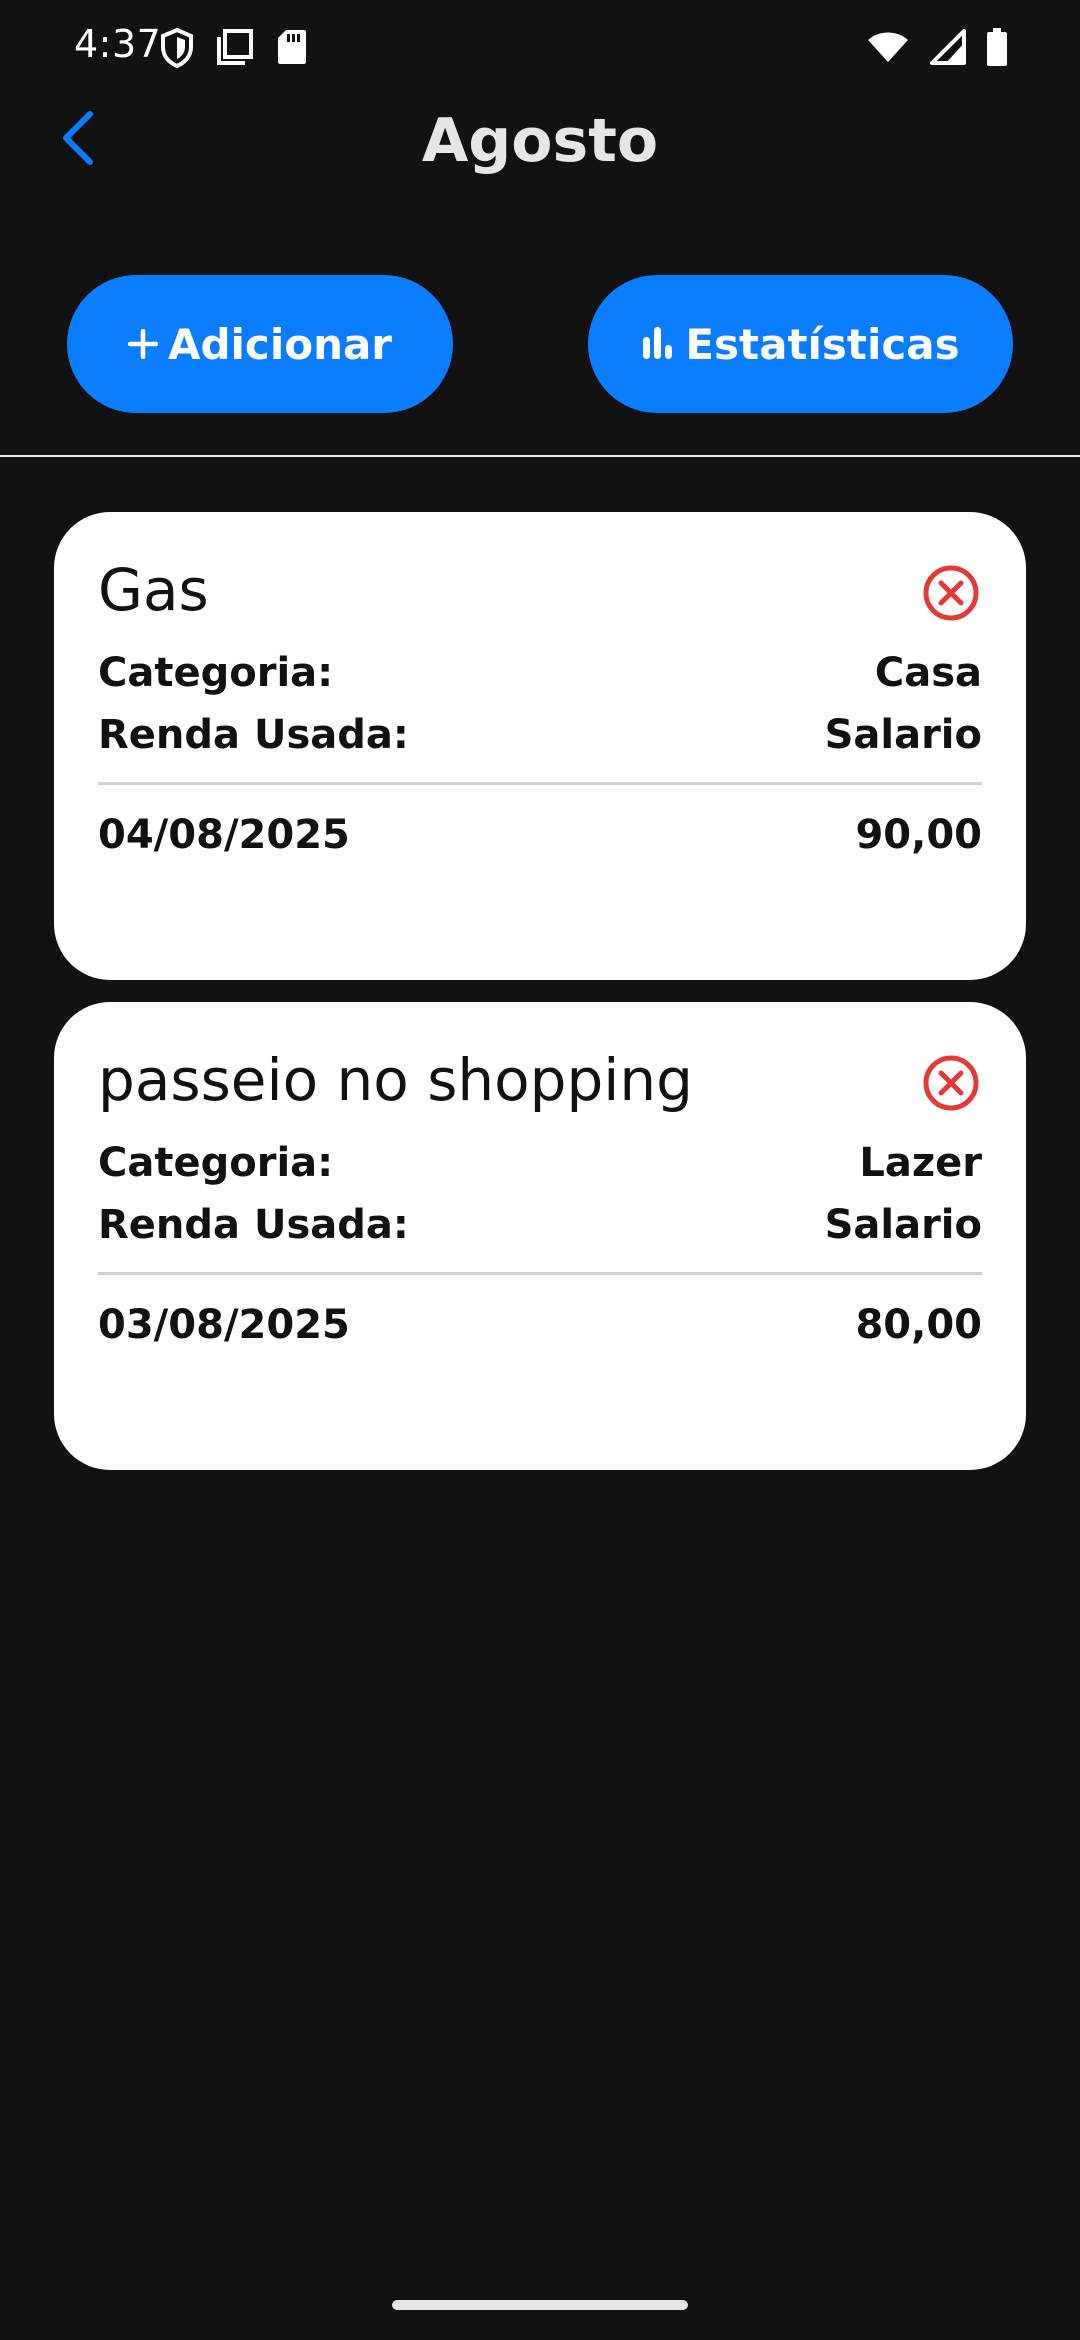 The image size is (1080, 2340). I want to click on expense-title: passeio no shopping, so click(395, 1080).